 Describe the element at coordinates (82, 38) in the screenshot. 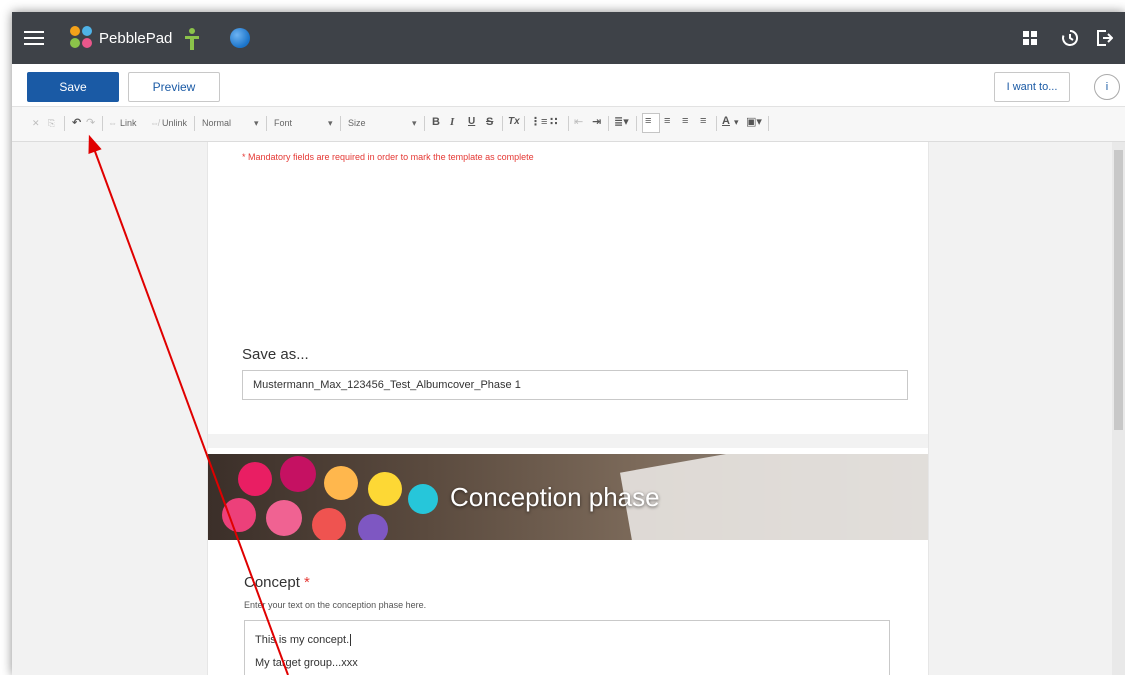

I see `pebblepad-logo-icon` at that location.